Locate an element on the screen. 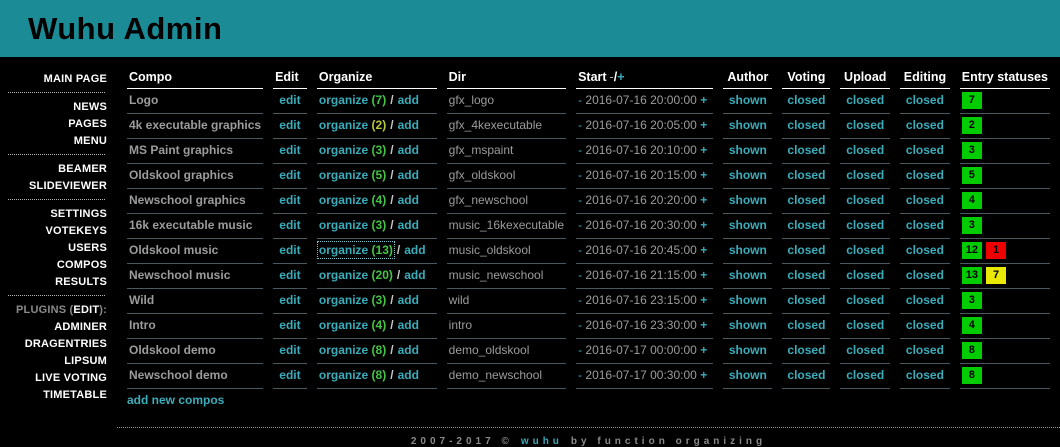 This screenshot has height=447, width=1060. organize-link: organize (2) is located at coordinates (352, 125).